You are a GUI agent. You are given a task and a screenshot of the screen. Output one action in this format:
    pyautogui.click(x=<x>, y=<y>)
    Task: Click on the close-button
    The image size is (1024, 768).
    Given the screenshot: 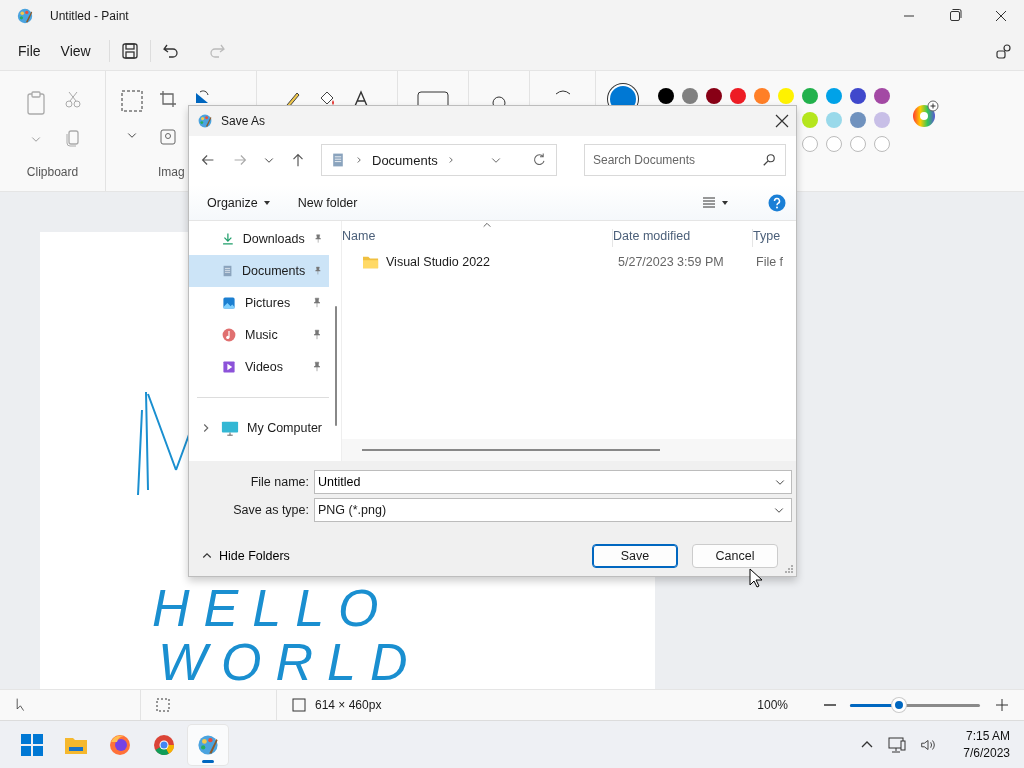 What is the action you would take?
    pyautogui.click(x=782, y=120)
    